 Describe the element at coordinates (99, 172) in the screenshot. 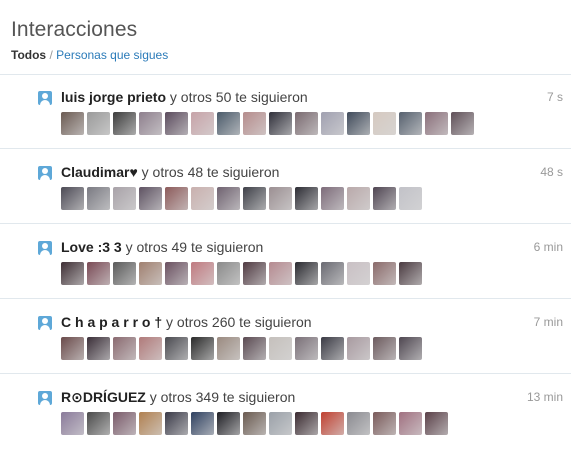

I see `follower-name: Claudimar♥` at that location.